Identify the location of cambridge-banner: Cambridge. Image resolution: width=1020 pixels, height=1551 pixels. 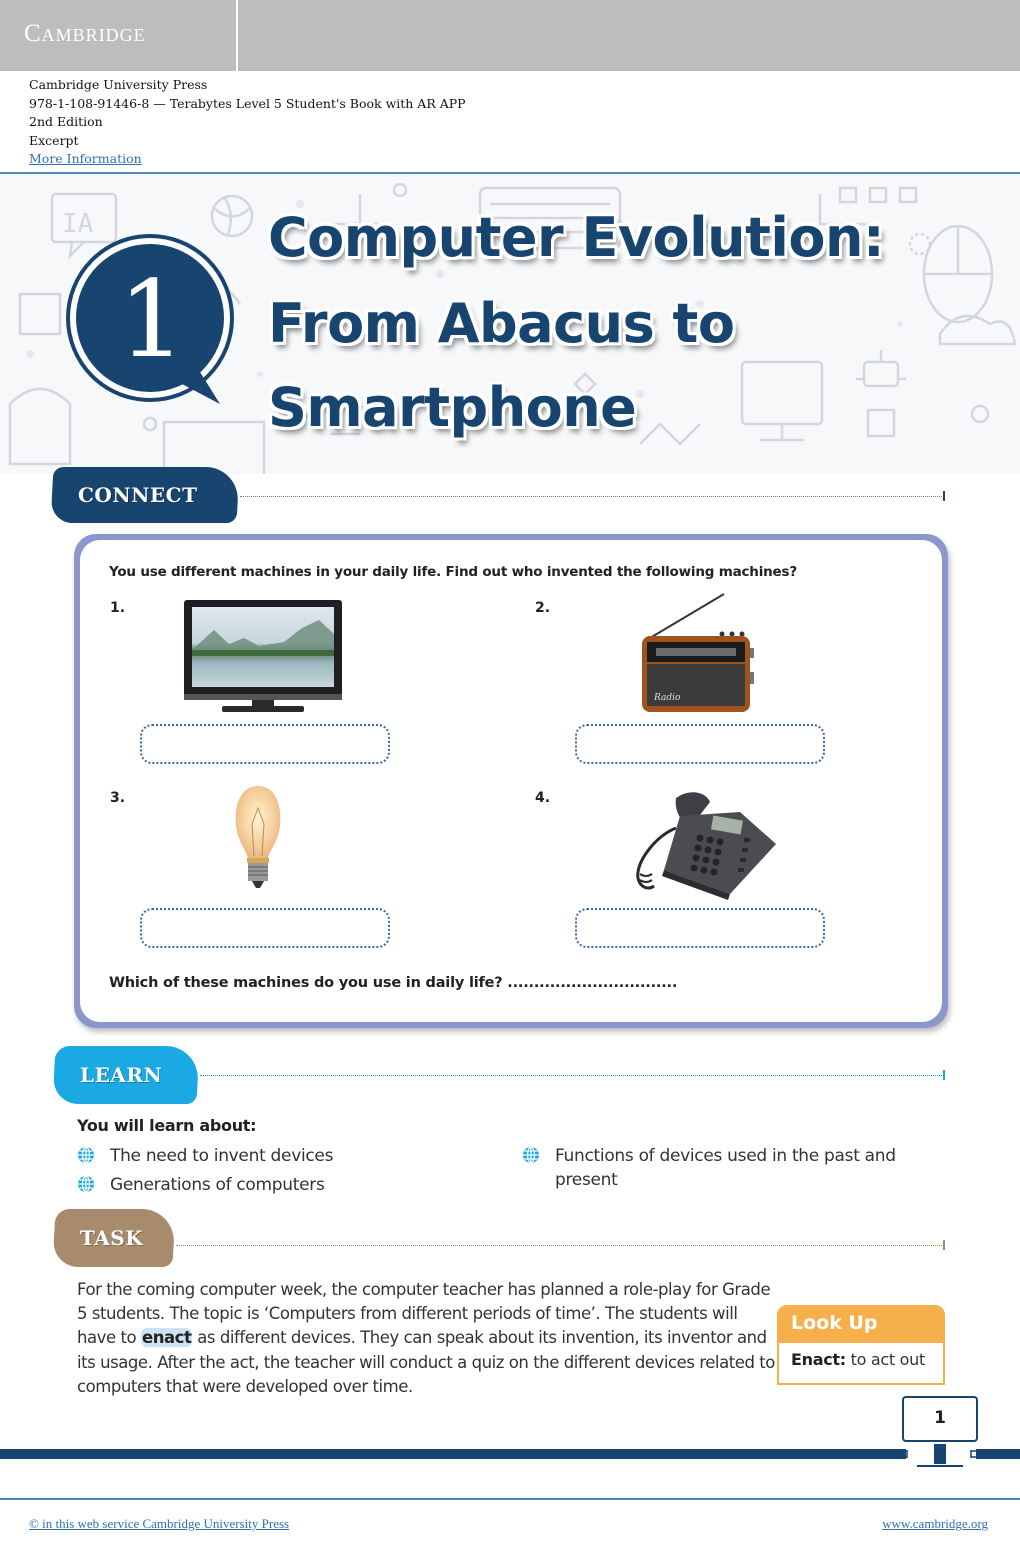
(510, 35).